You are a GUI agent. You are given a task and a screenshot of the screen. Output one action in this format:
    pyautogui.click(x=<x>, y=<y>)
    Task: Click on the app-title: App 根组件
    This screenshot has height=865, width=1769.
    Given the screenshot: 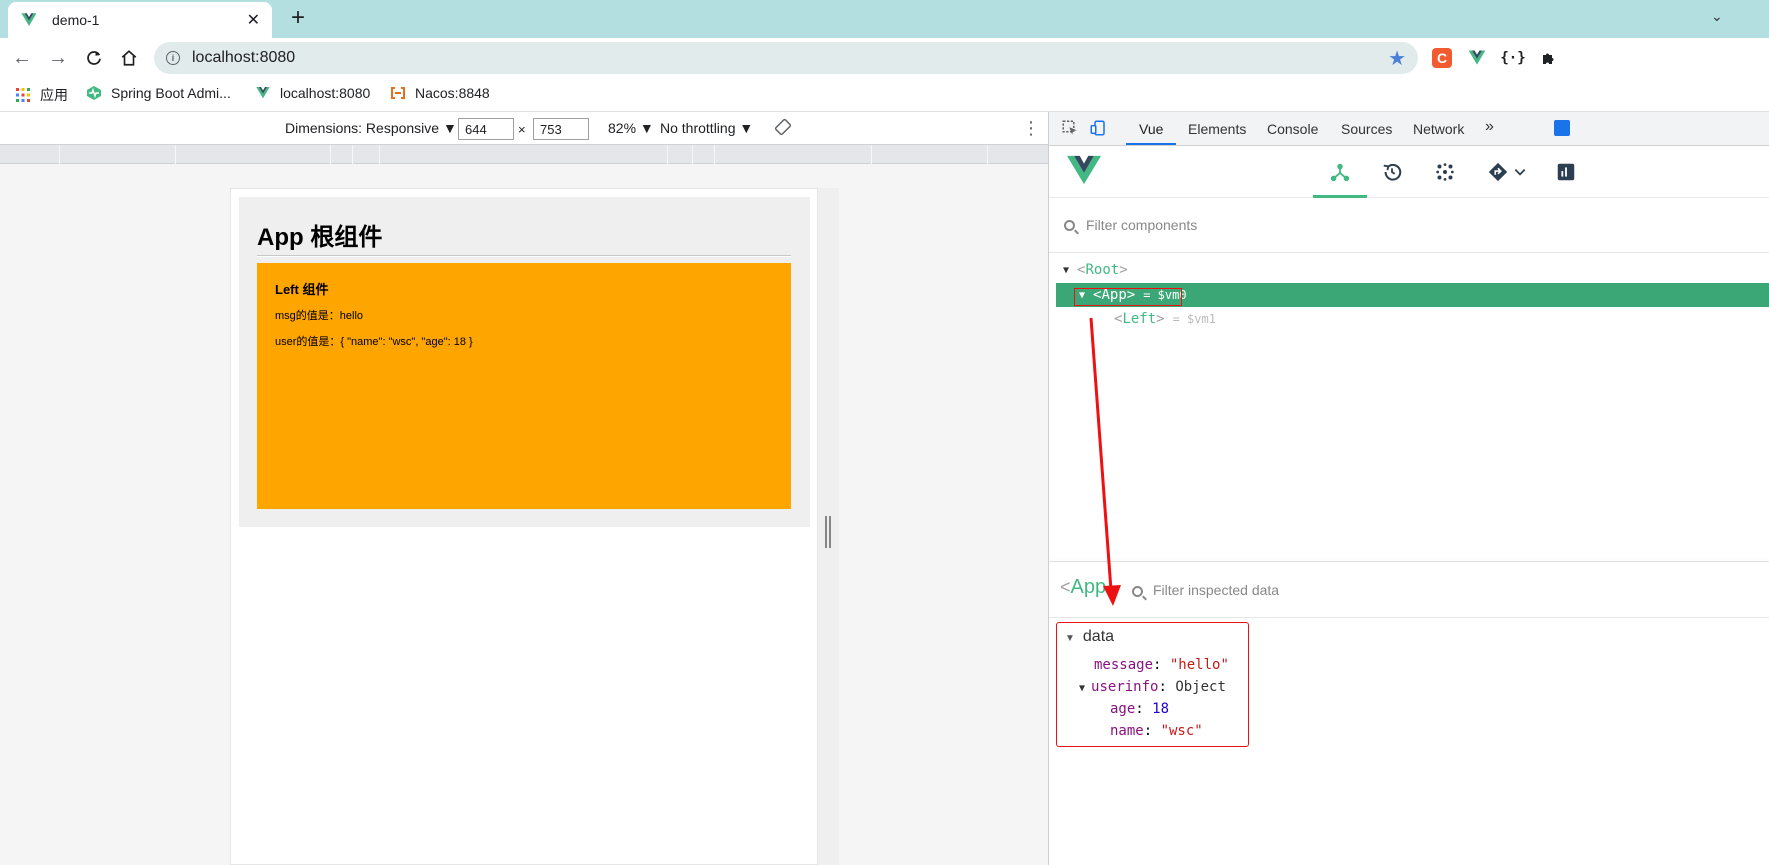 What is the action you would take?
    pyautogui.click(x=320, y=237)
    